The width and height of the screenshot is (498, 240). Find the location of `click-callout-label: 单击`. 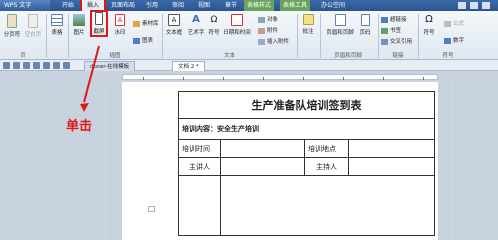

click-callout-label: 单击 is located at coordinates (79, 126).